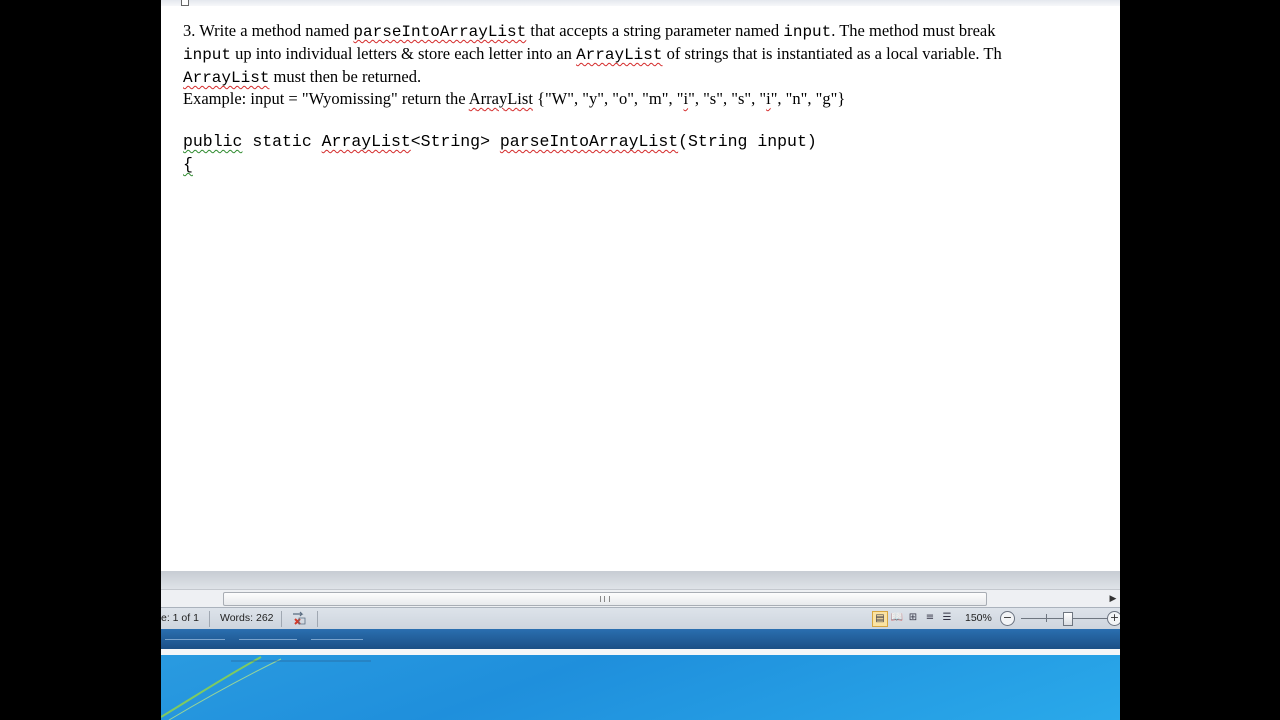 The height and width of the screenshot is (720, 1280). Describe the element at coordinates (978, 618) in the screenshot. I see `zoom-level: 150%` at that location.